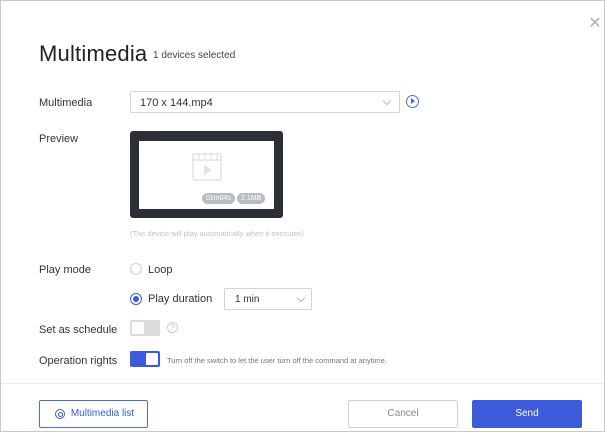 This screenshot has width=605, height=432. What do you see at coordinates (268, 299) in the screenshot?
I see `duration-select: 1 min` at bounding box center [268, 299].